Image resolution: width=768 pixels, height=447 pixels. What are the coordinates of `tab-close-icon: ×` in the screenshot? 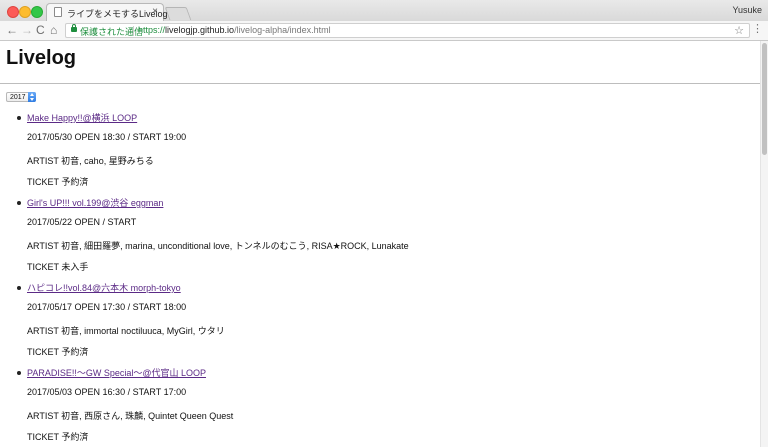 It's located at (155, 11).